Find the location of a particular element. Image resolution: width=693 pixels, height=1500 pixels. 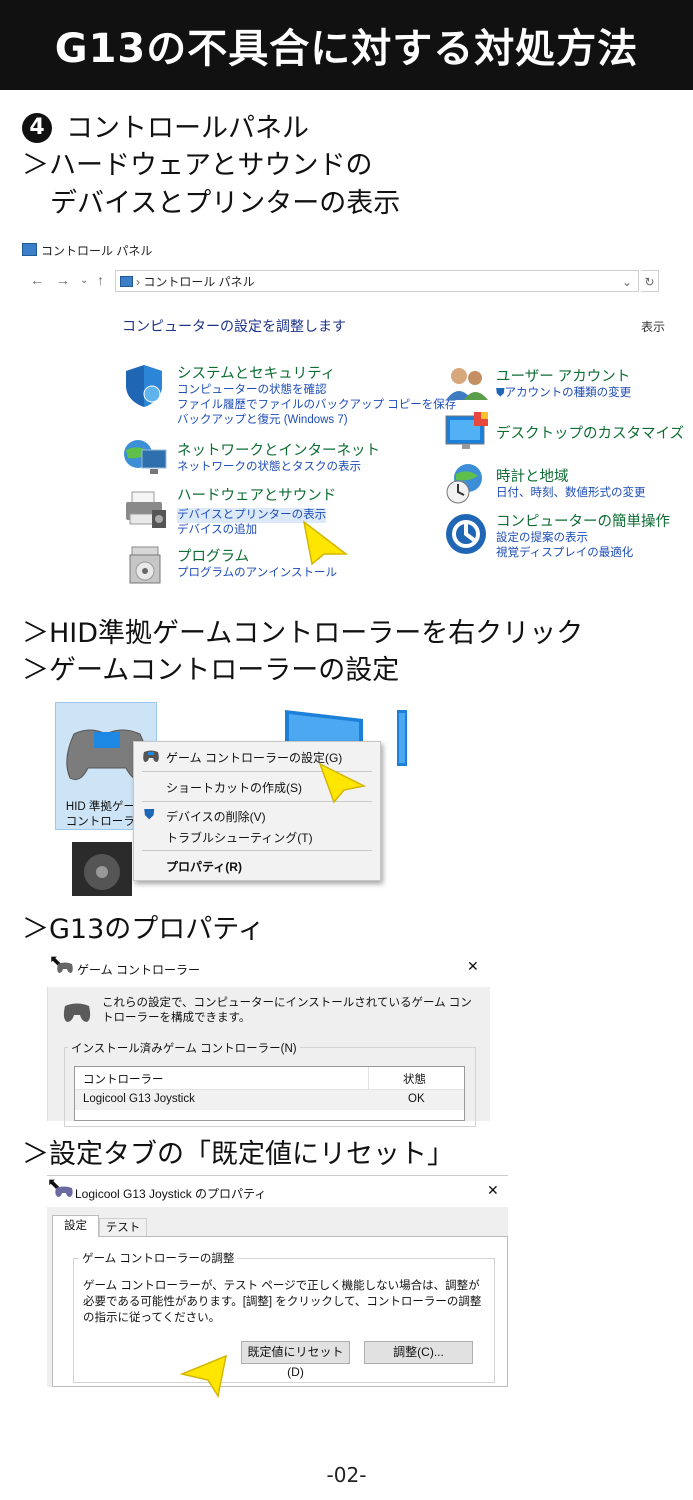

controllers-list: コントローラー 状態 Logicool G13 Joystick OK is located at coordinates (269, 1093).